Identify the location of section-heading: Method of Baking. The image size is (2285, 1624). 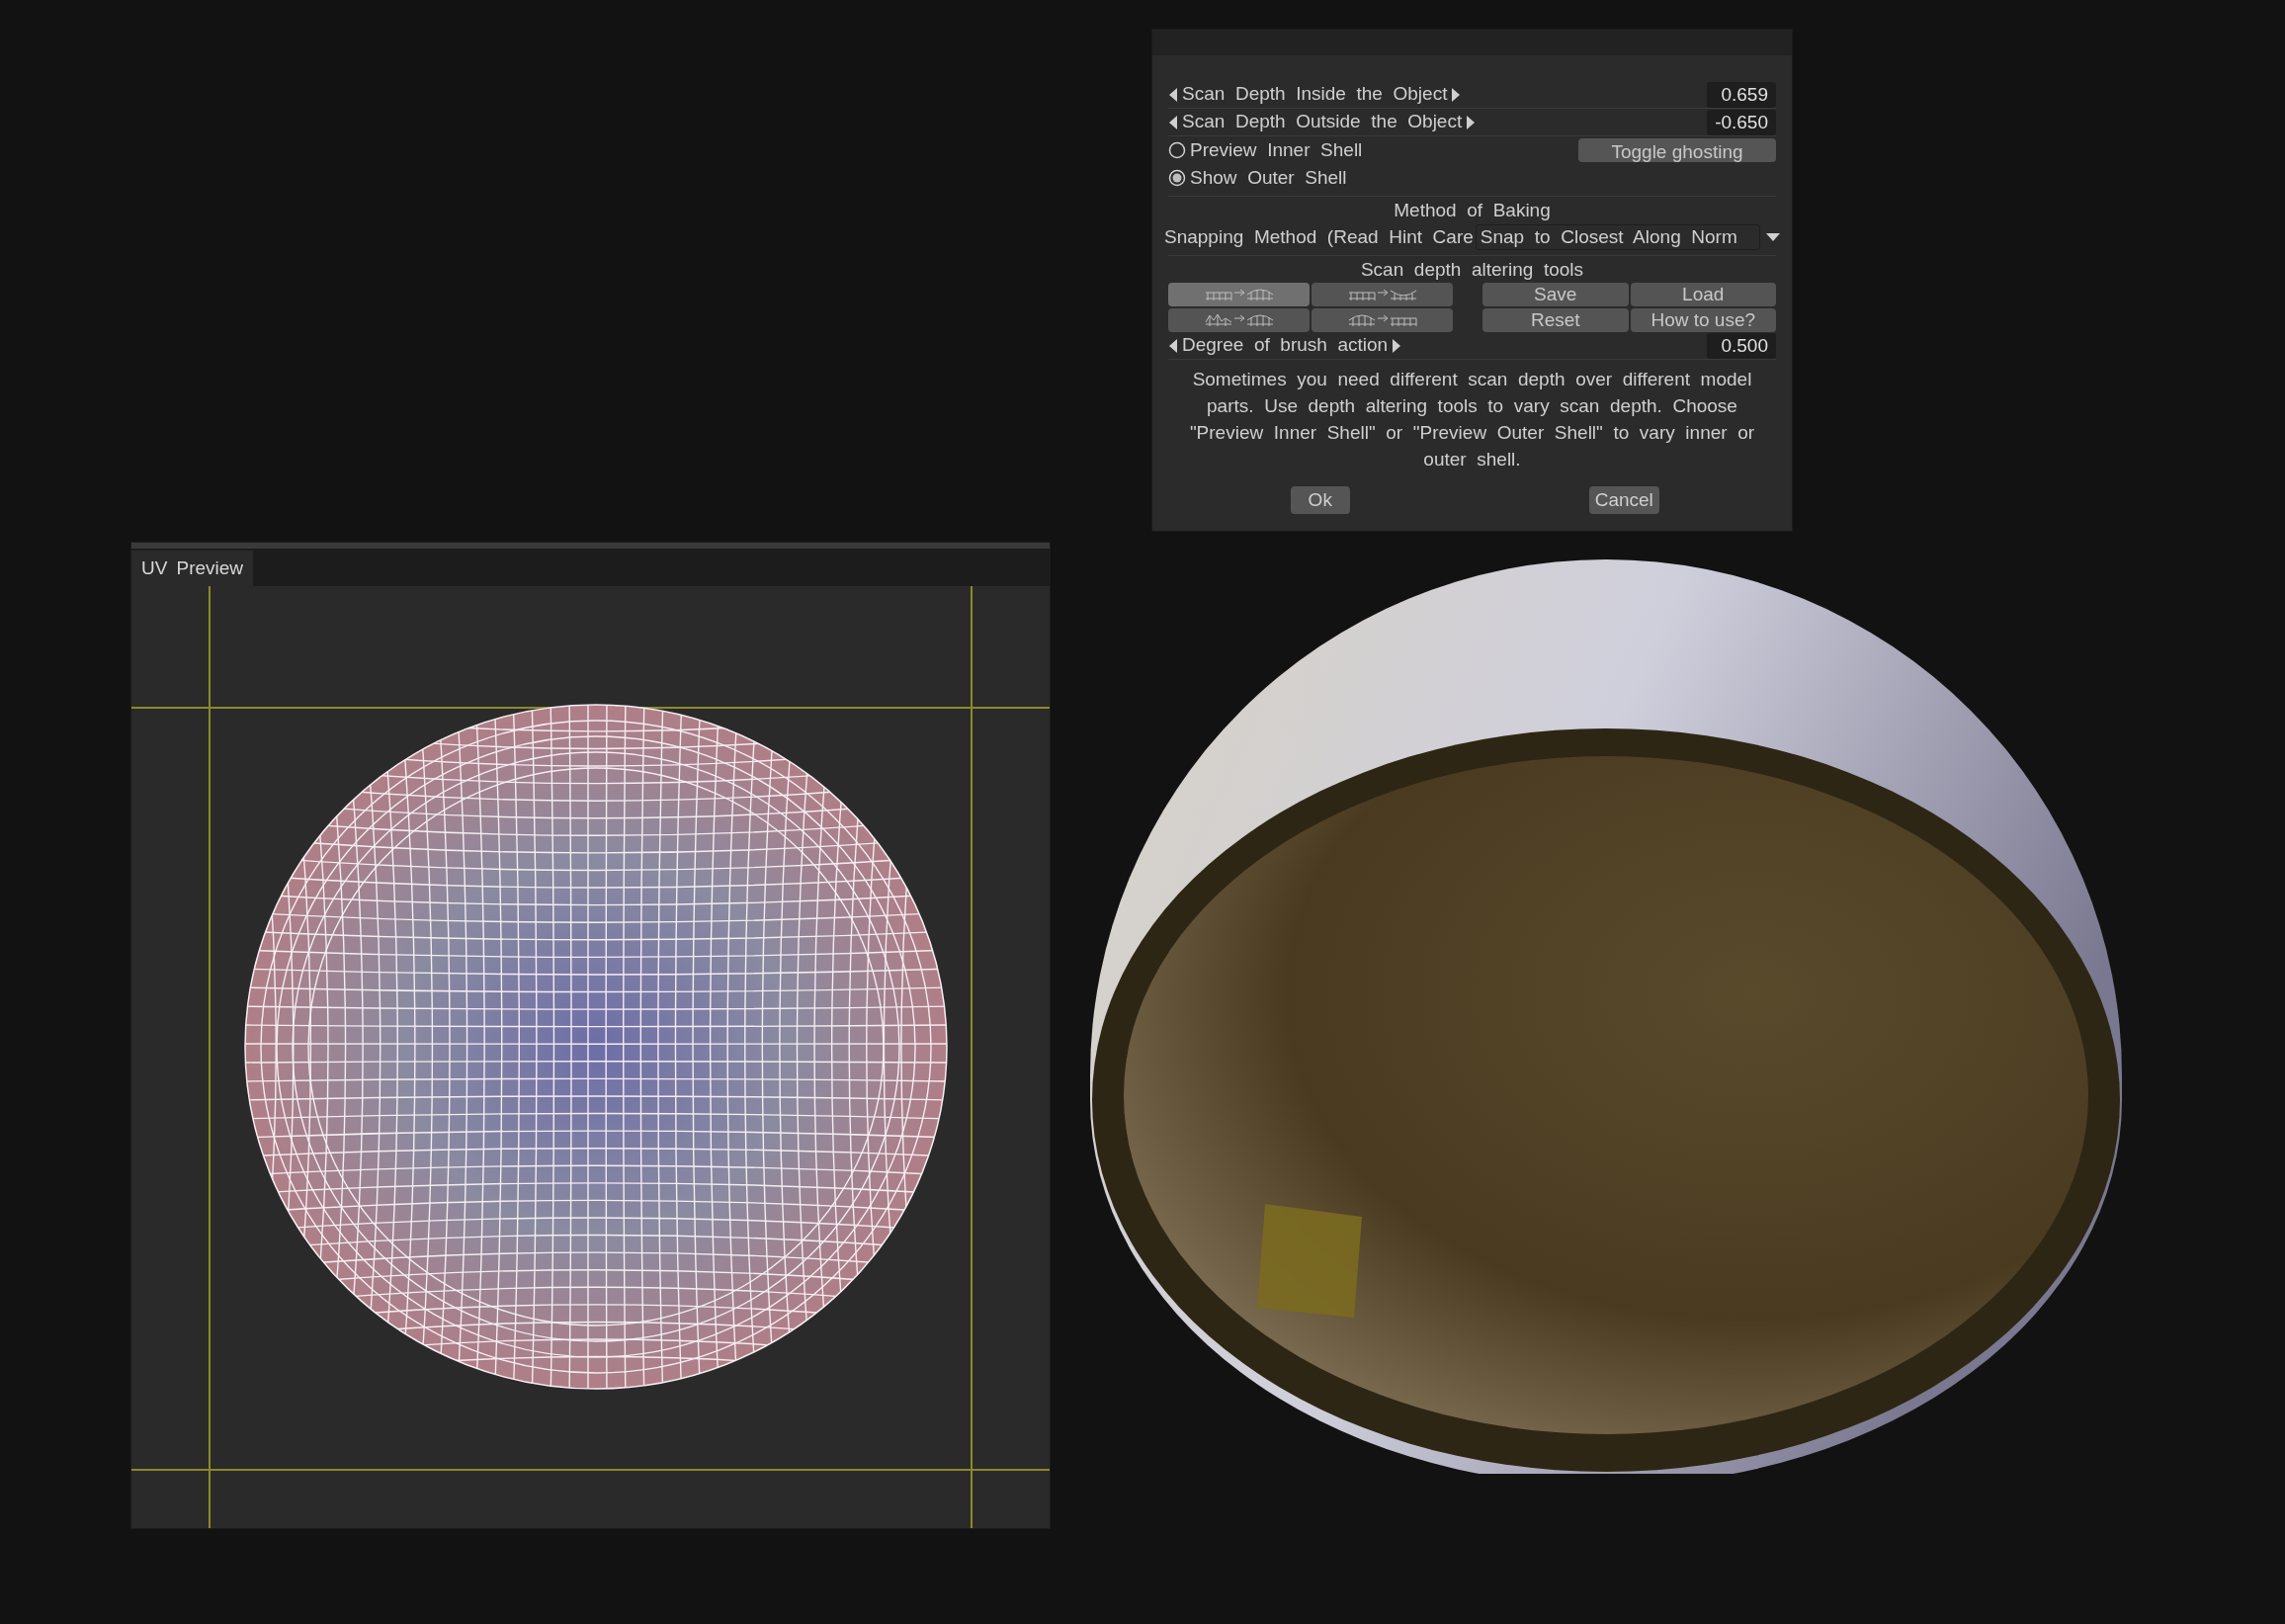
(1472, 209).